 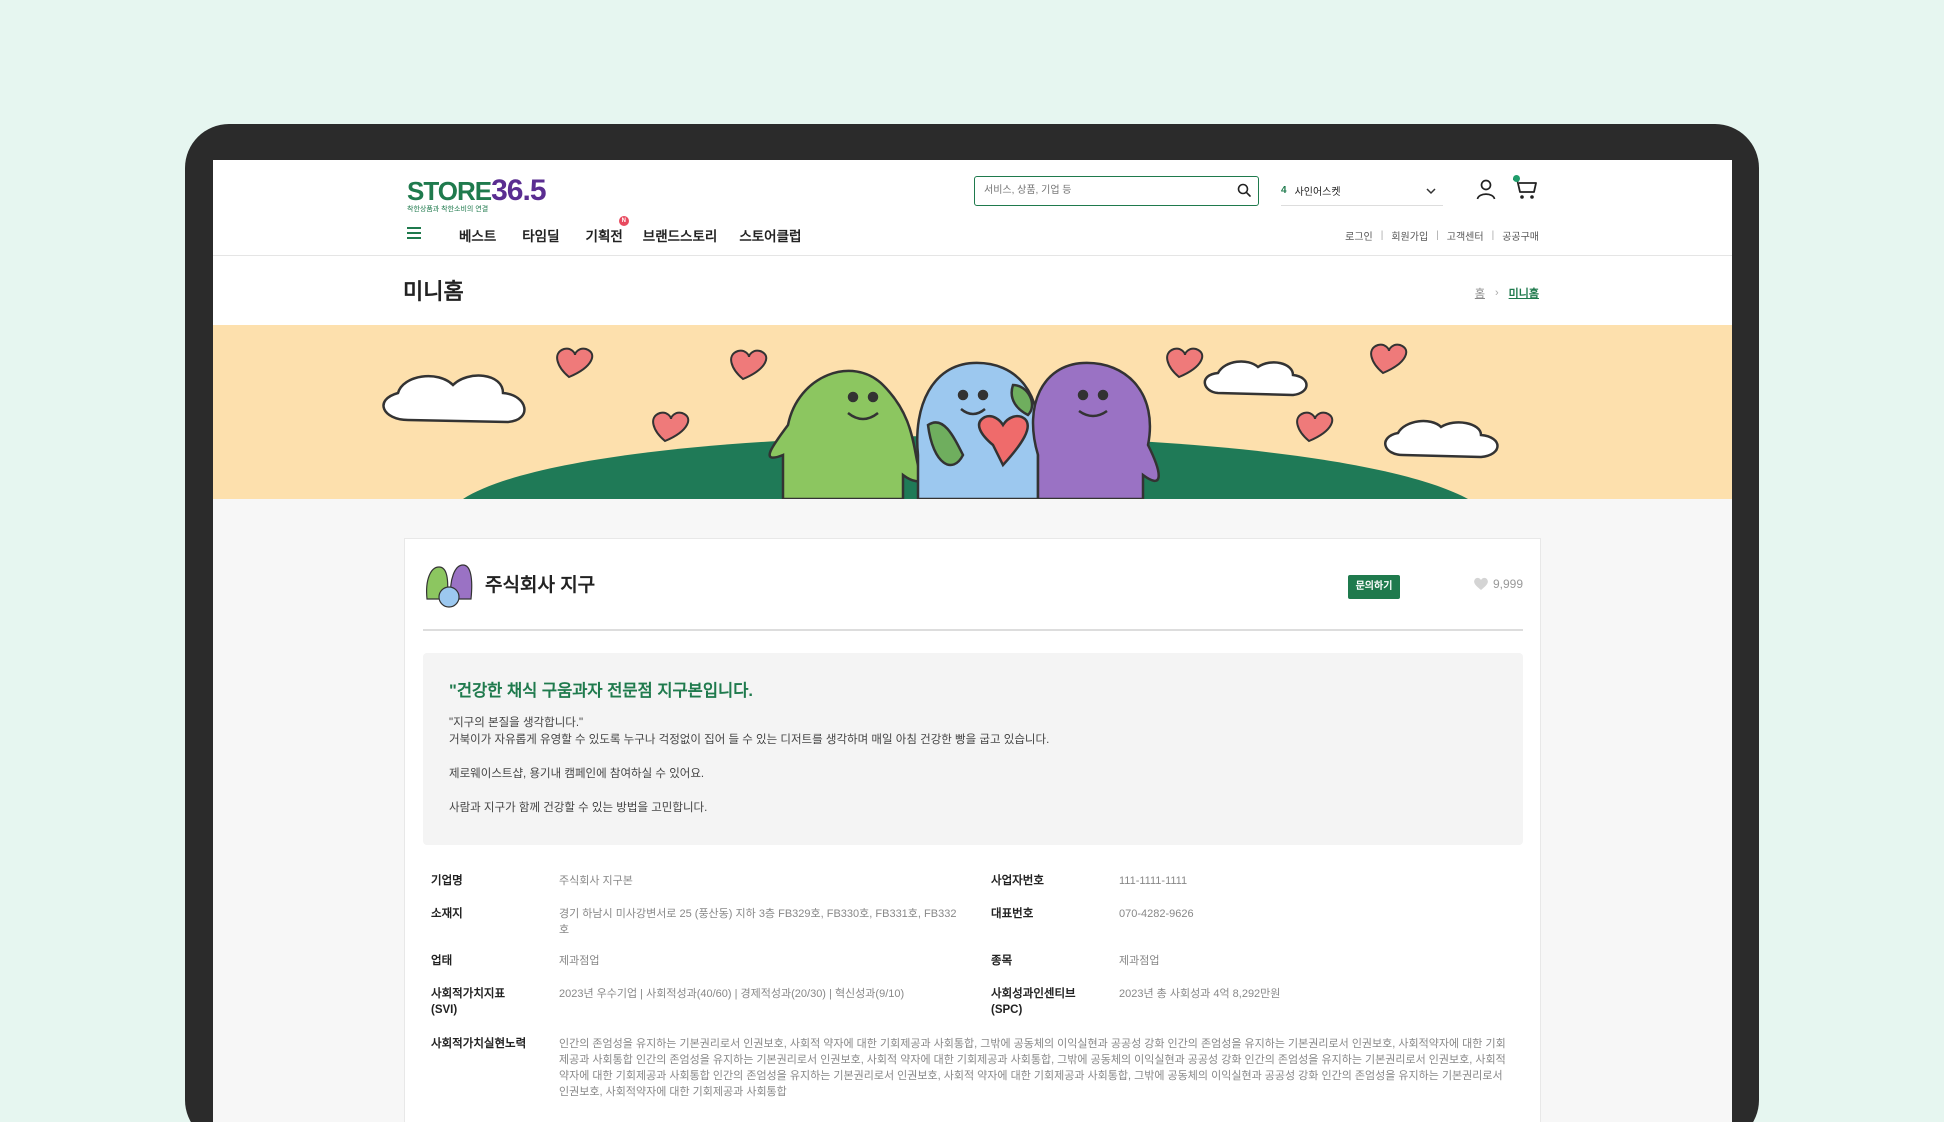 I want to click on search-icon, so click(x=1244, y=190).